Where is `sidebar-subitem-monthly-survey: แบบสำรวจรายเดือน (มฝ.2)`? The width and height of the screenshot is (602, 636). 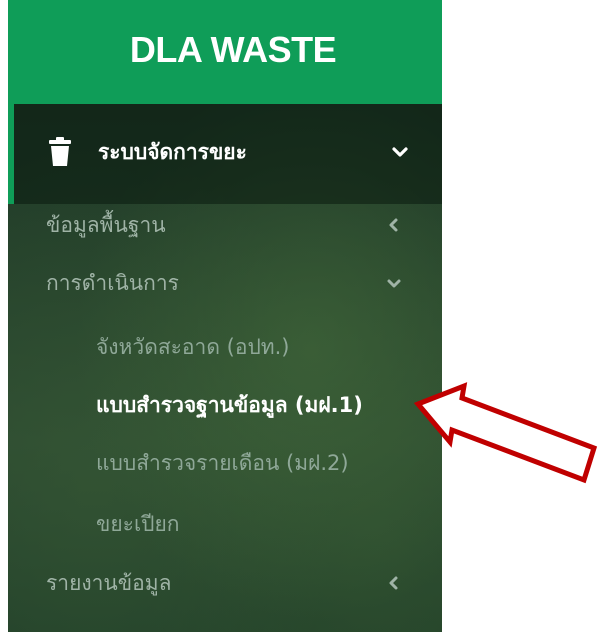
sidebar-subitem-monthly-survey: แบบสำรวจรายเดือน (มฝ.2) is located at coordinates (225, 463).